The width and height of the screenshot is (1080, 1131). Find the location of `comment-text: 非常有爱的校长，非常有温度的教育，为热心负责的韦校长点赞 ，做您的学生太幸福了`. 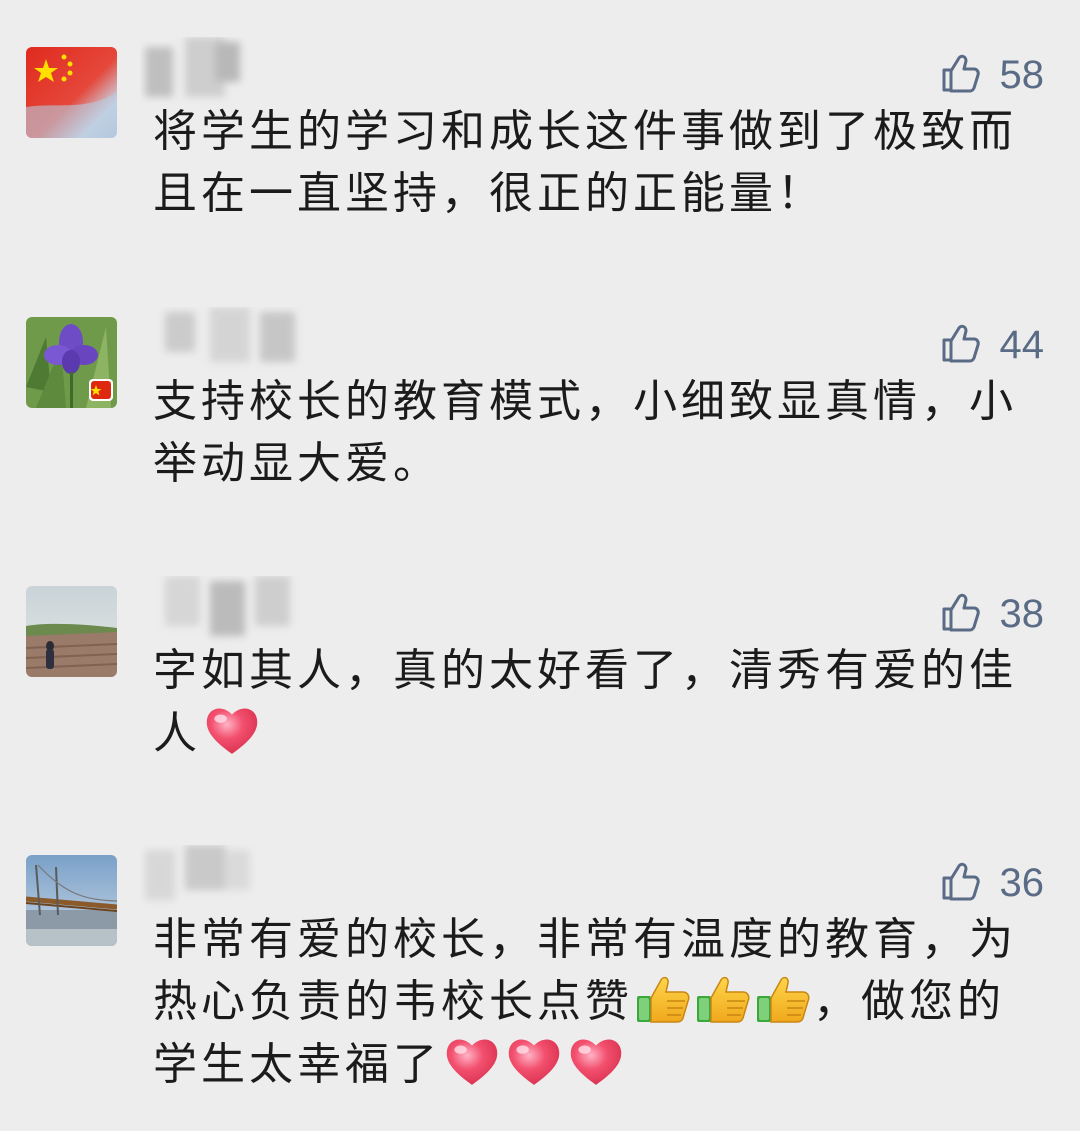

comment-text: 非常有爱的校长，非常有温度的教育，为热心负责的韦校长点赞 ，做您的学生太幸福了 is located at coordinates (593, 1002).